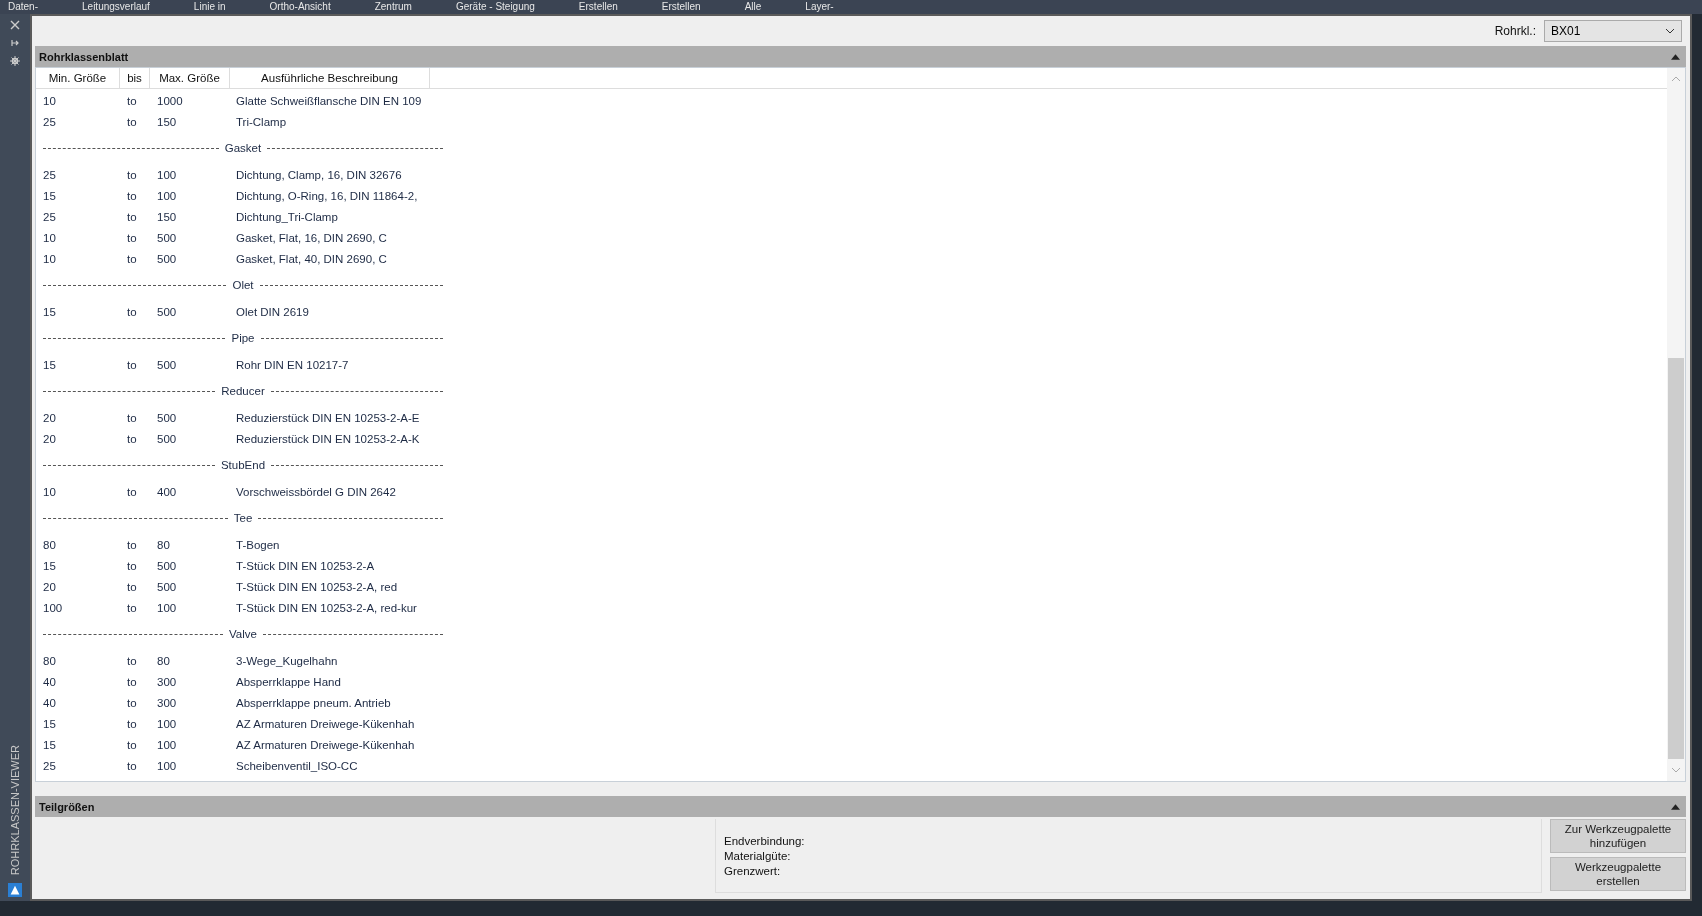  What do you see at coordinates (167, 216) in the screenshot?
I see `table-cell-text: 150` at bounding box center [167, 216].